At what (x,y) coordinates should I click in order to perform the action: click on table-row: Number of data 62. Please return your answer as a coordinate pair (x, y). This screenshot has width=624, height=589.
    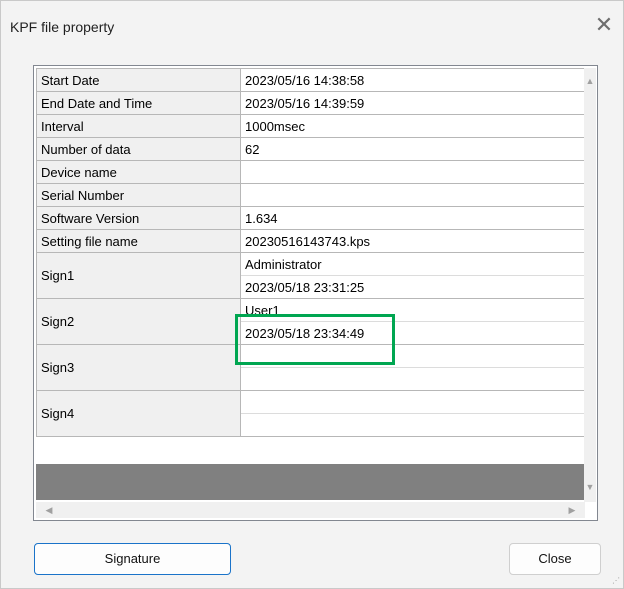
    Looking at the image, I should click on (311, 149).